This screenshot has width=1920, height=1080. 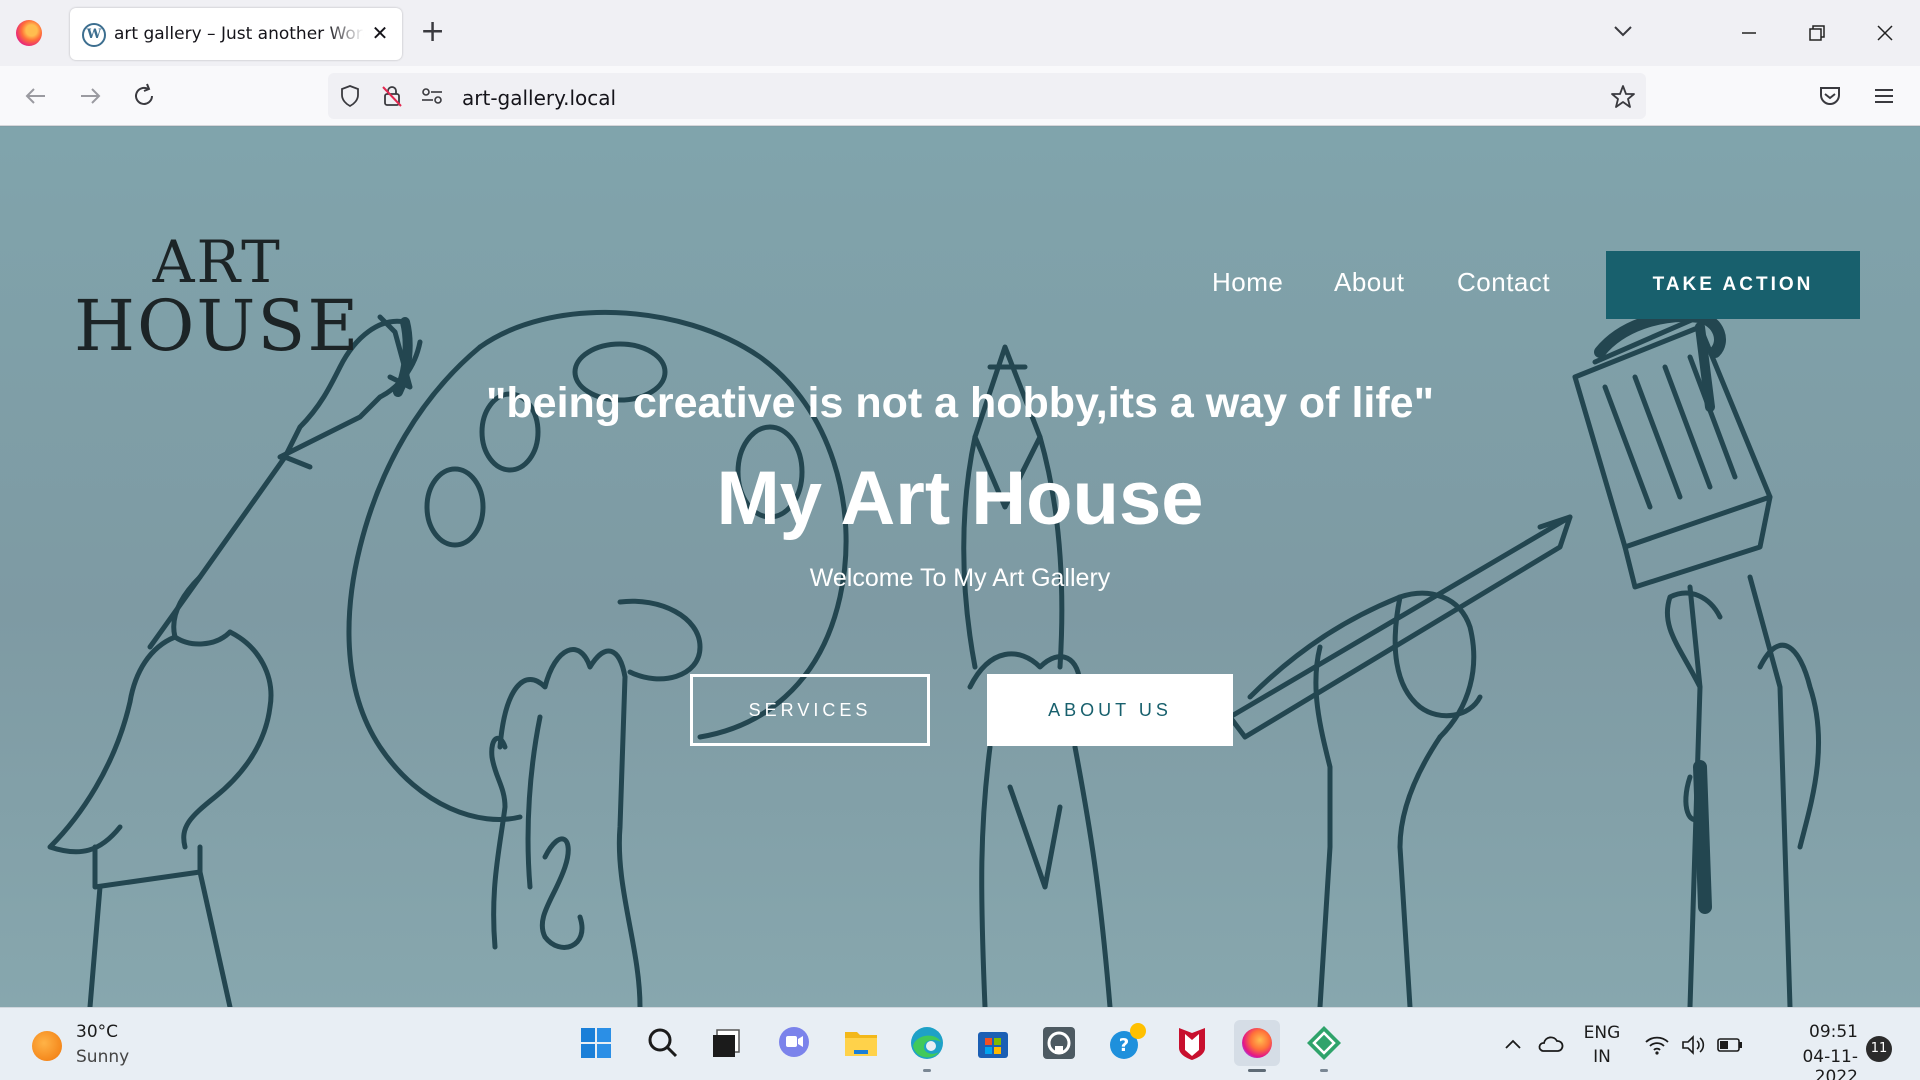 I want to click on store-icon, so click(x=993, y=1045).